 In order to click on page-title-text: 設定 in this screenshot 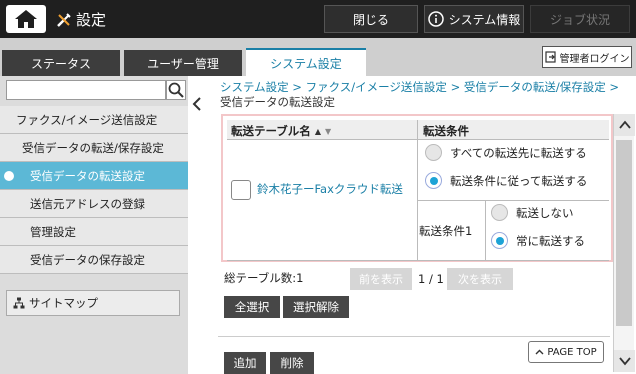, I will do `click(91, 20)`.